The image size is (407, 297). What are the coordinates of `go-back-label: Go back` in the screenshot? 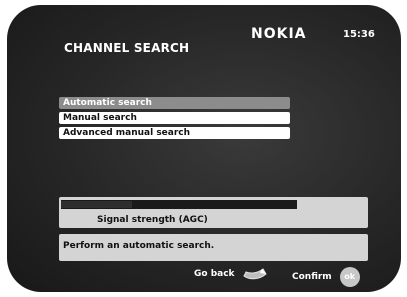 It's located at (214, 274).